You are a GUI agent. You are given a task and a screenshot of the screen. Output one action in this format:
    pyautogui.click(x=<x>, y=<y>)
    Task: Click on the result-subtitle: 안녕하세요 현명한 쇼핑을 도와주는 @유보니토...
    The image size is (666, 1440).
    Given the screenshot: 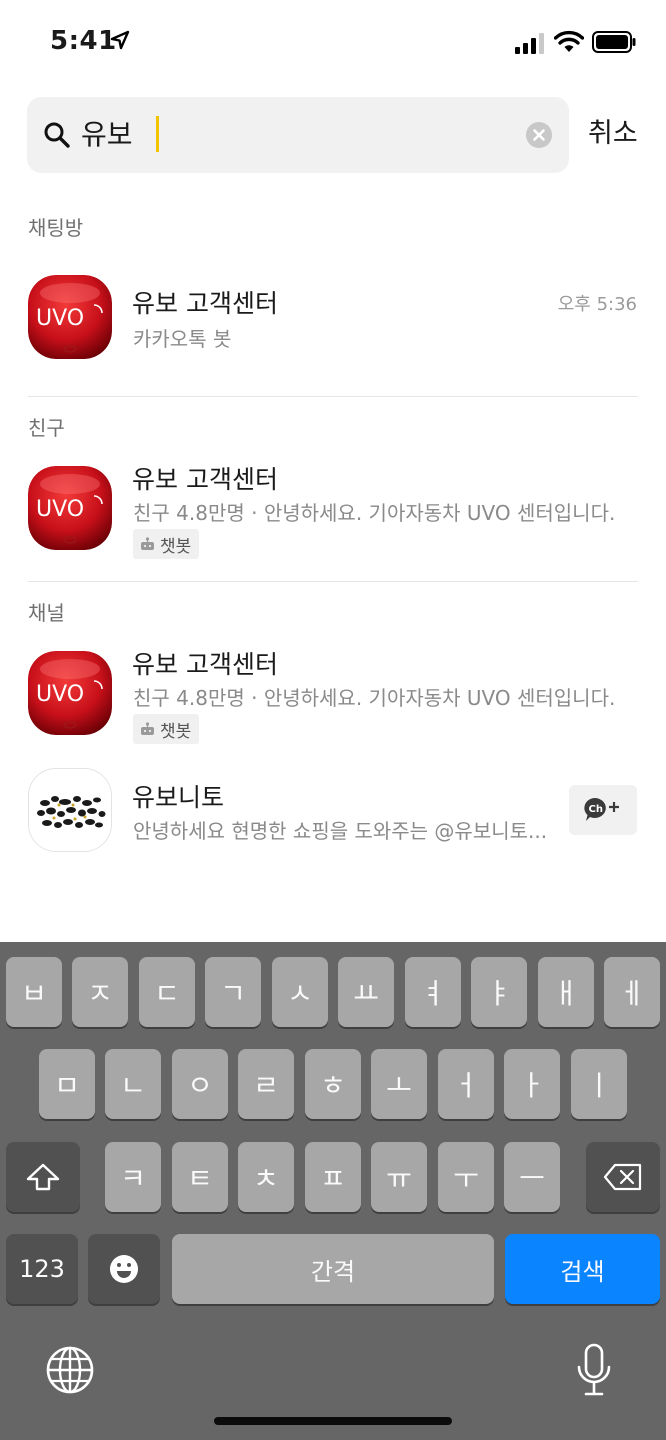 What is the action you would take?
    pyautogui.click(x=340, y=831)
    